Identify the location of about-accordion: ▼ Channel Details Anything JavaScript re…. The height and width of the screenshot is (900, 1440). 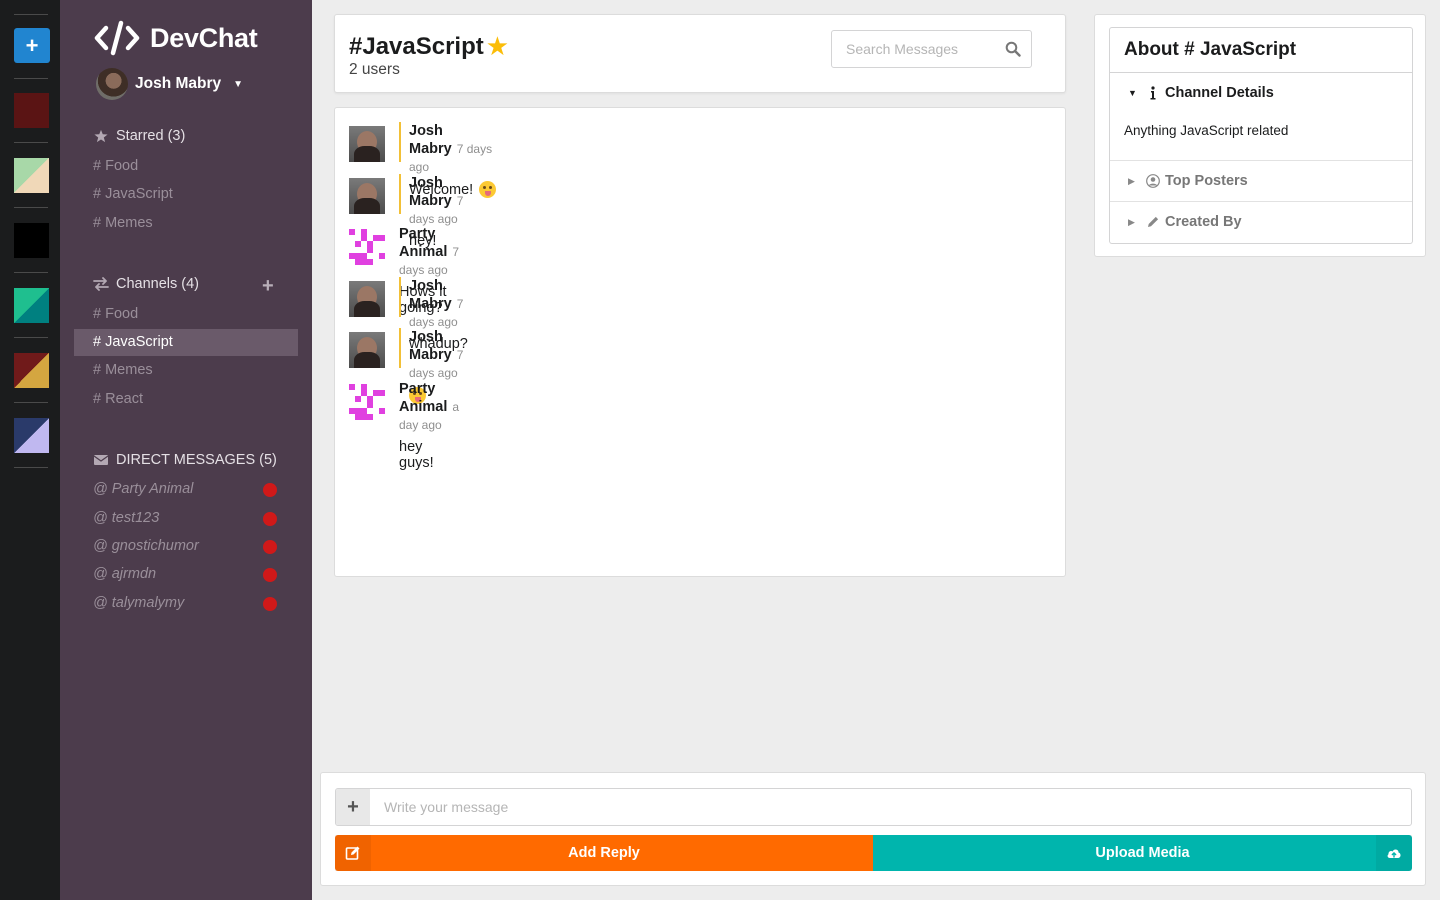
(1261, 158).